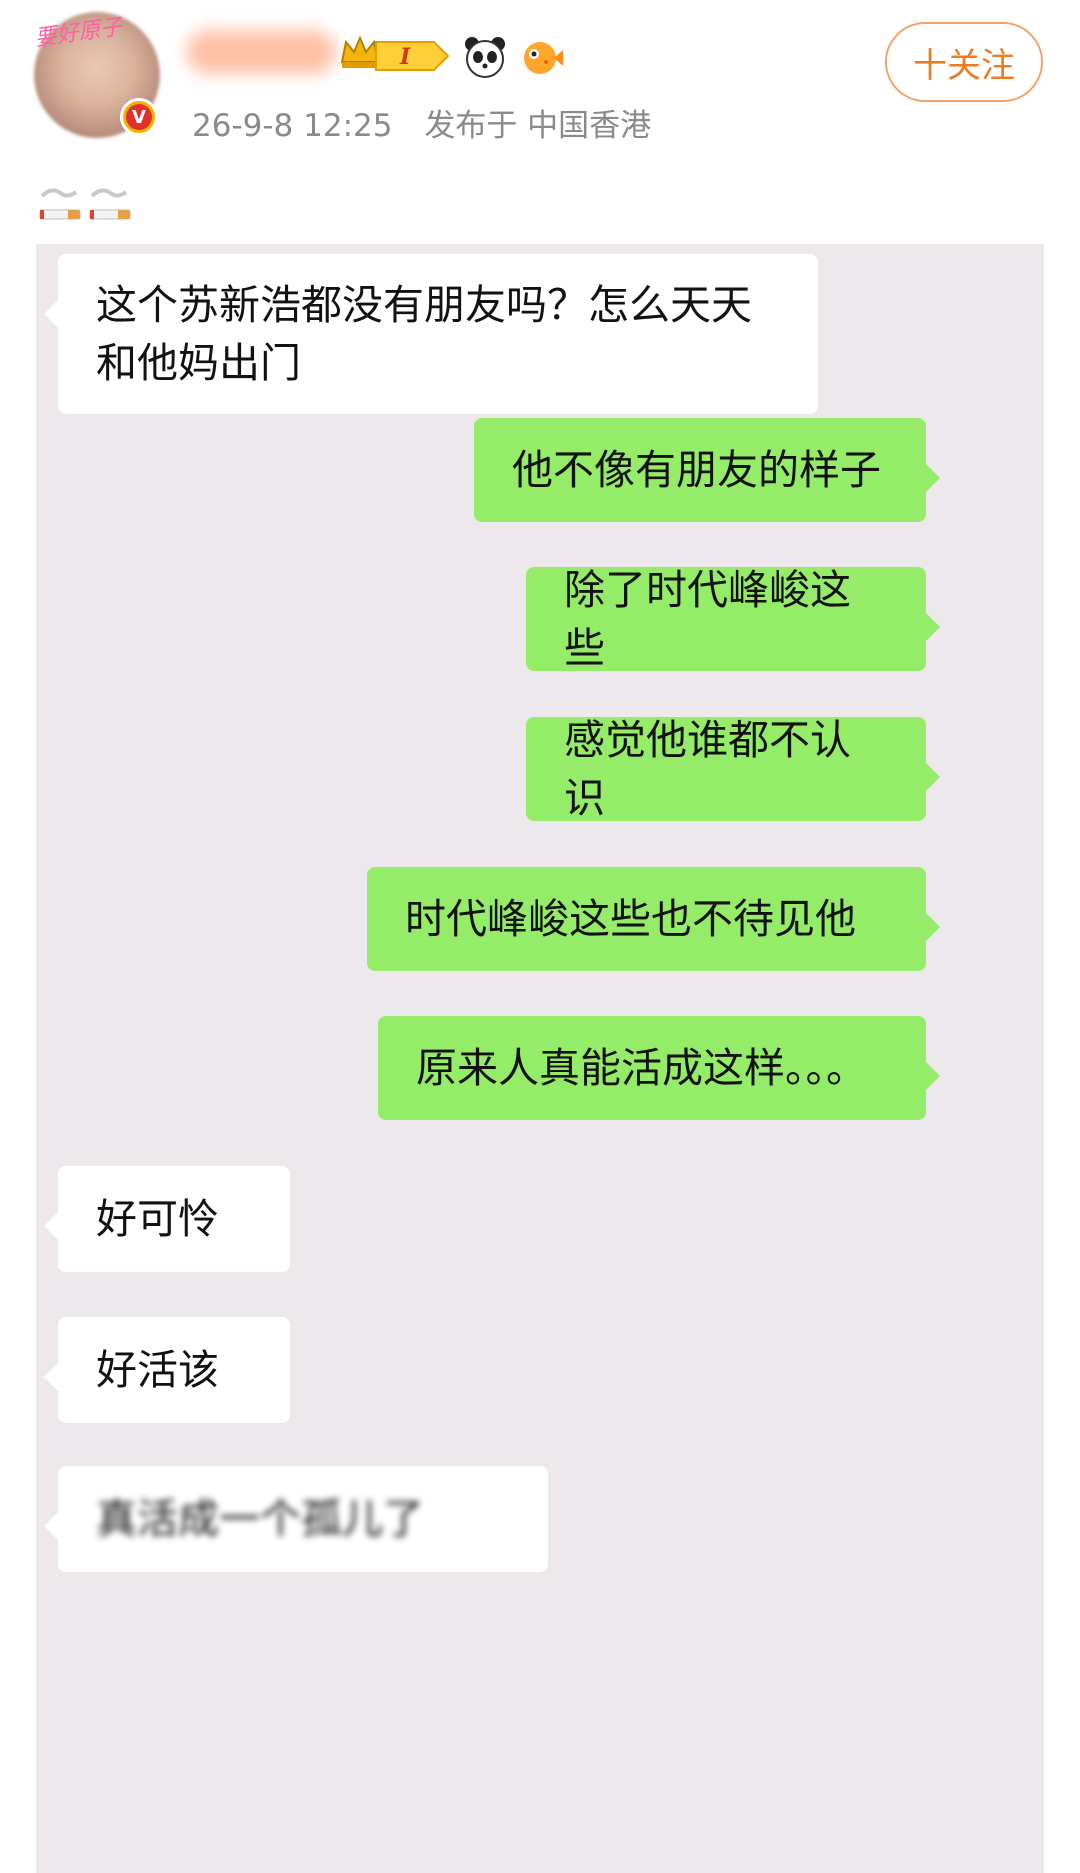  I want to click on chat-message-sent: 感觉他谁都不认识, so click(733, 769).